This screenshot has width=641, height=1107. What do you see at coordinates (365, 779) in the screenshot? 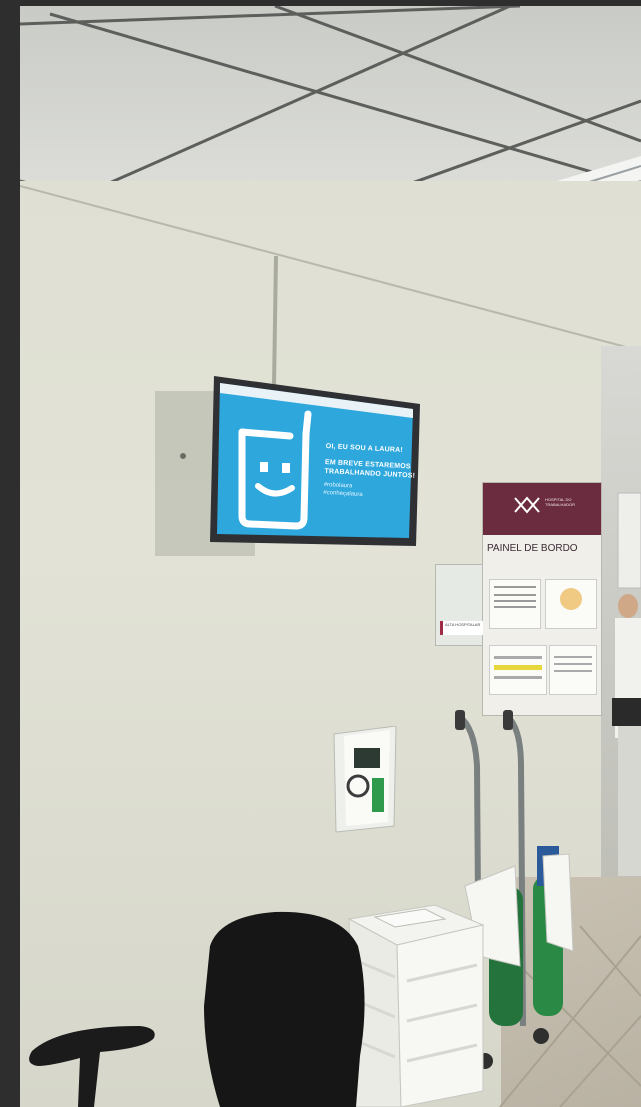
I see `brochure-holder` at bounding box center [365, 779].